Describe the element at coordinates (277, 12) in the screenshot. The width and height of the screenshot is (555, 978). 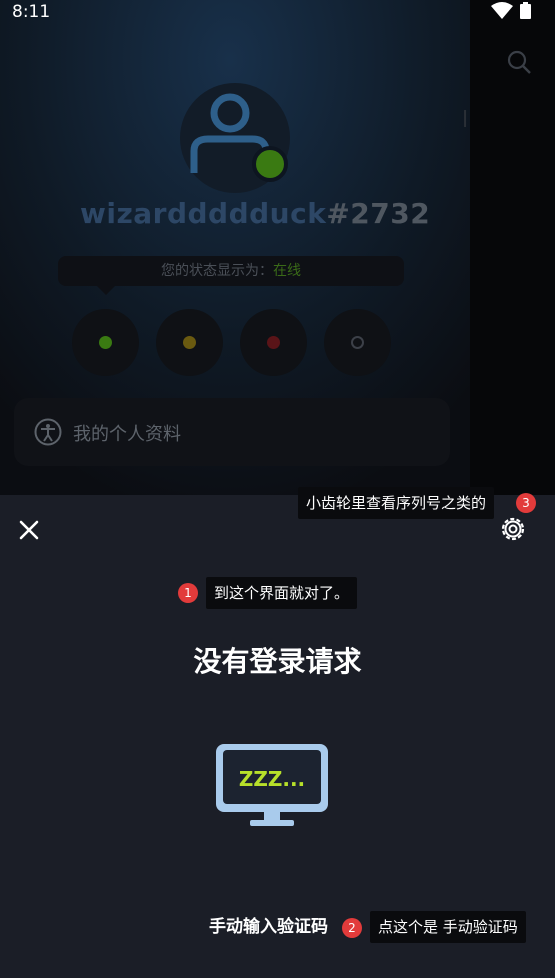
I see `status-bar: 8:11` at that location.